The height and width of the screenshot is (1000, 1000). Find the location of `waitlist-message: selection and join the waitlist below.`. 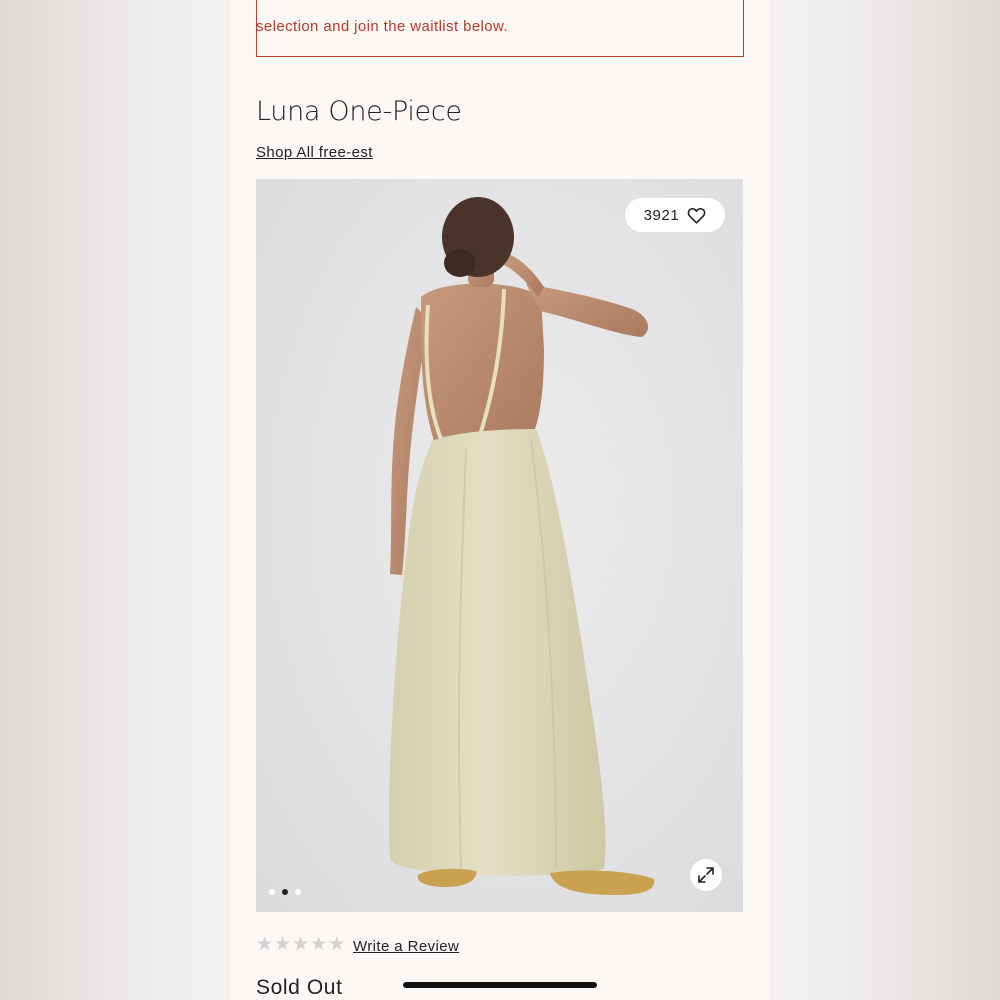

waitlist-message: selection and join the waitlist below. is located at coordinates (382, 26).